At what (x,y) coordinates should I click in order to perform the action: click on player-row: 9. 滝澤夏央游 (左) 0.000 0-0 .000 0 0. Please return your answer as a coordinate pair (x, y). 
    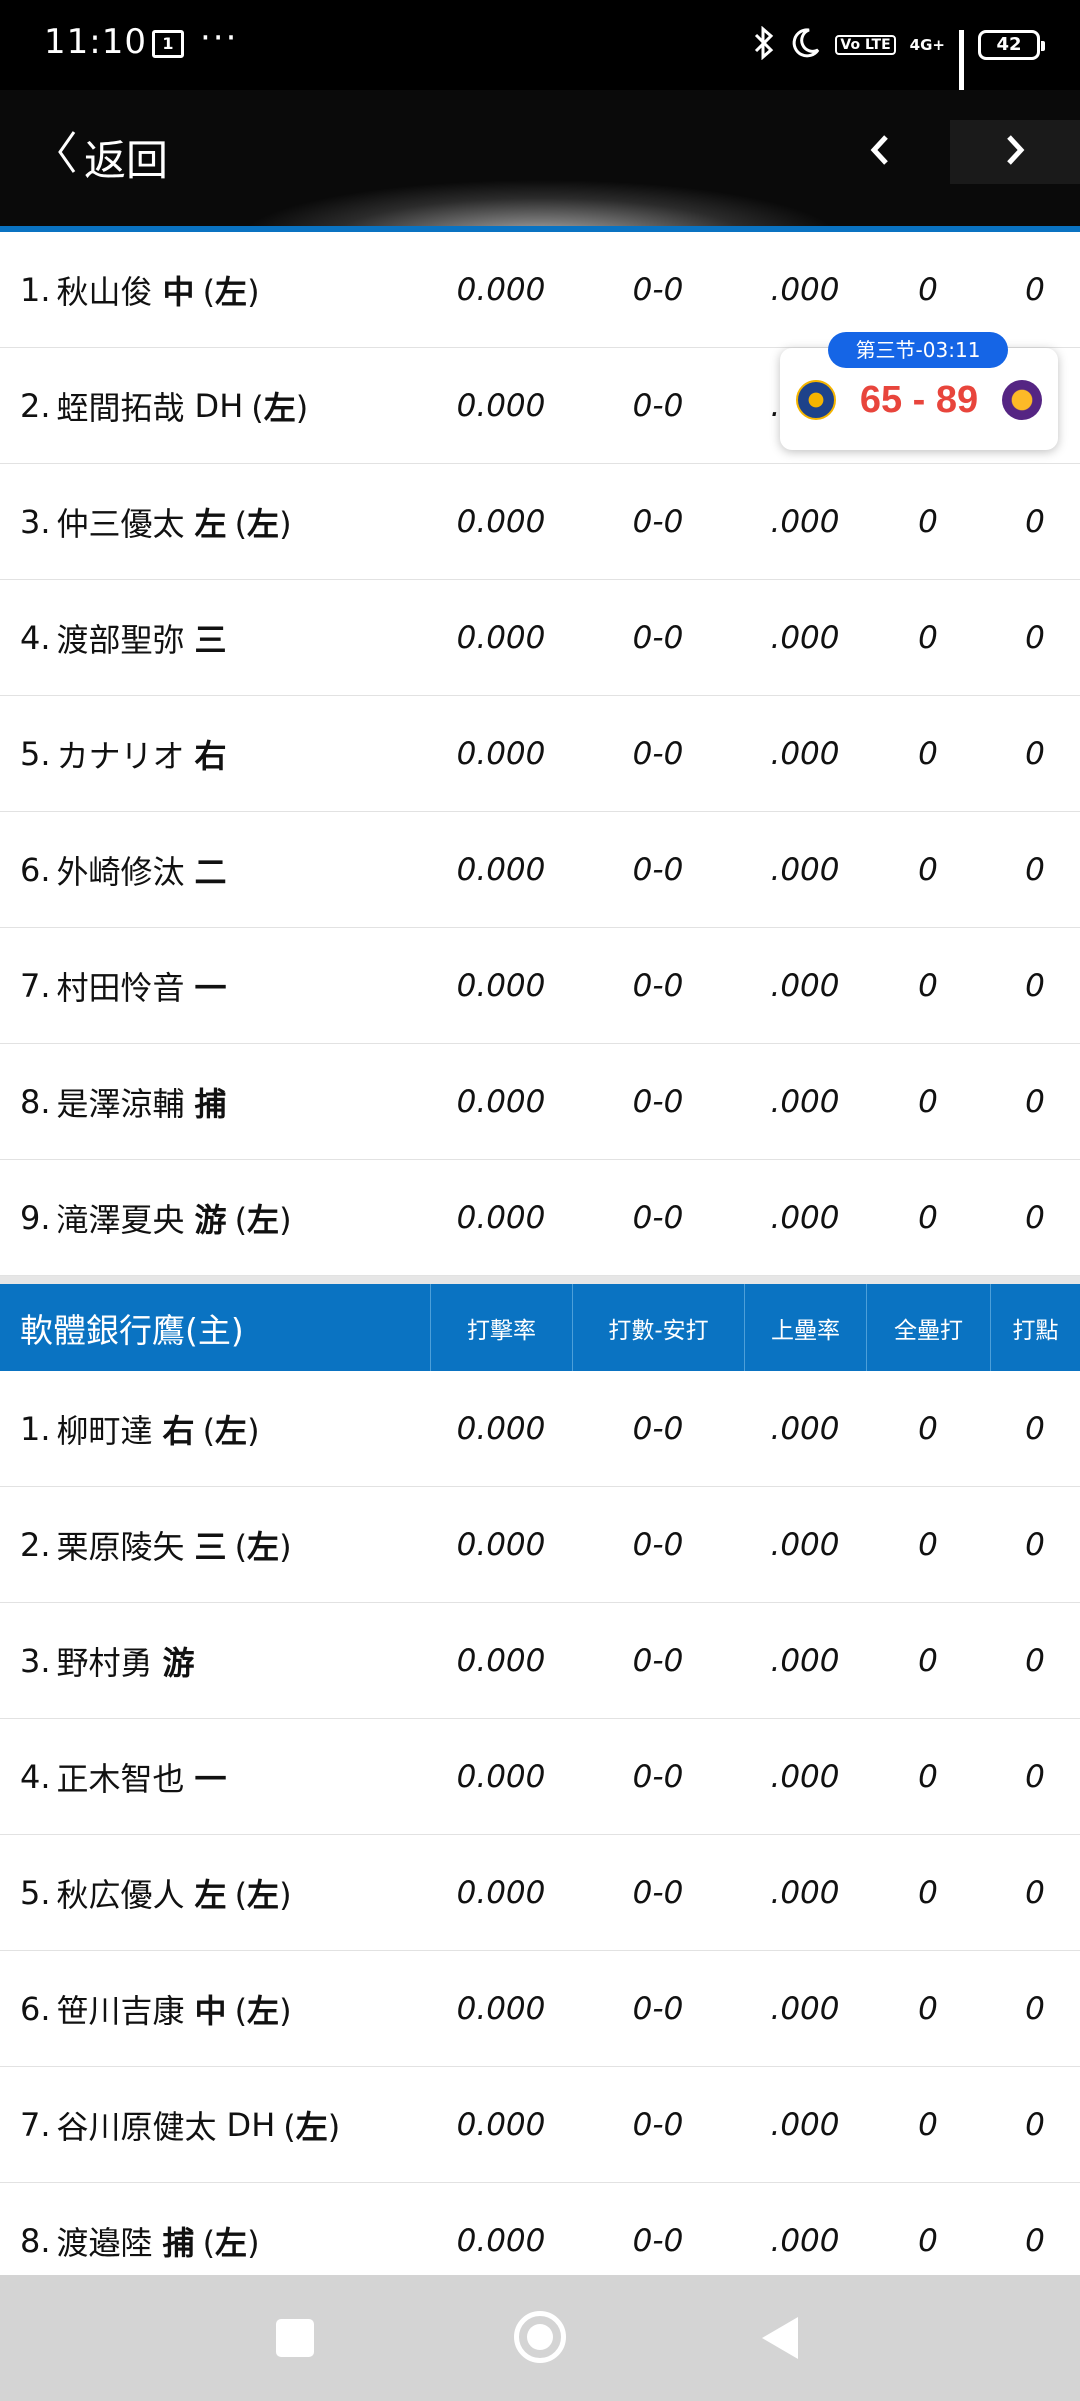
    Looking at the image, I should click on (540, 1218).